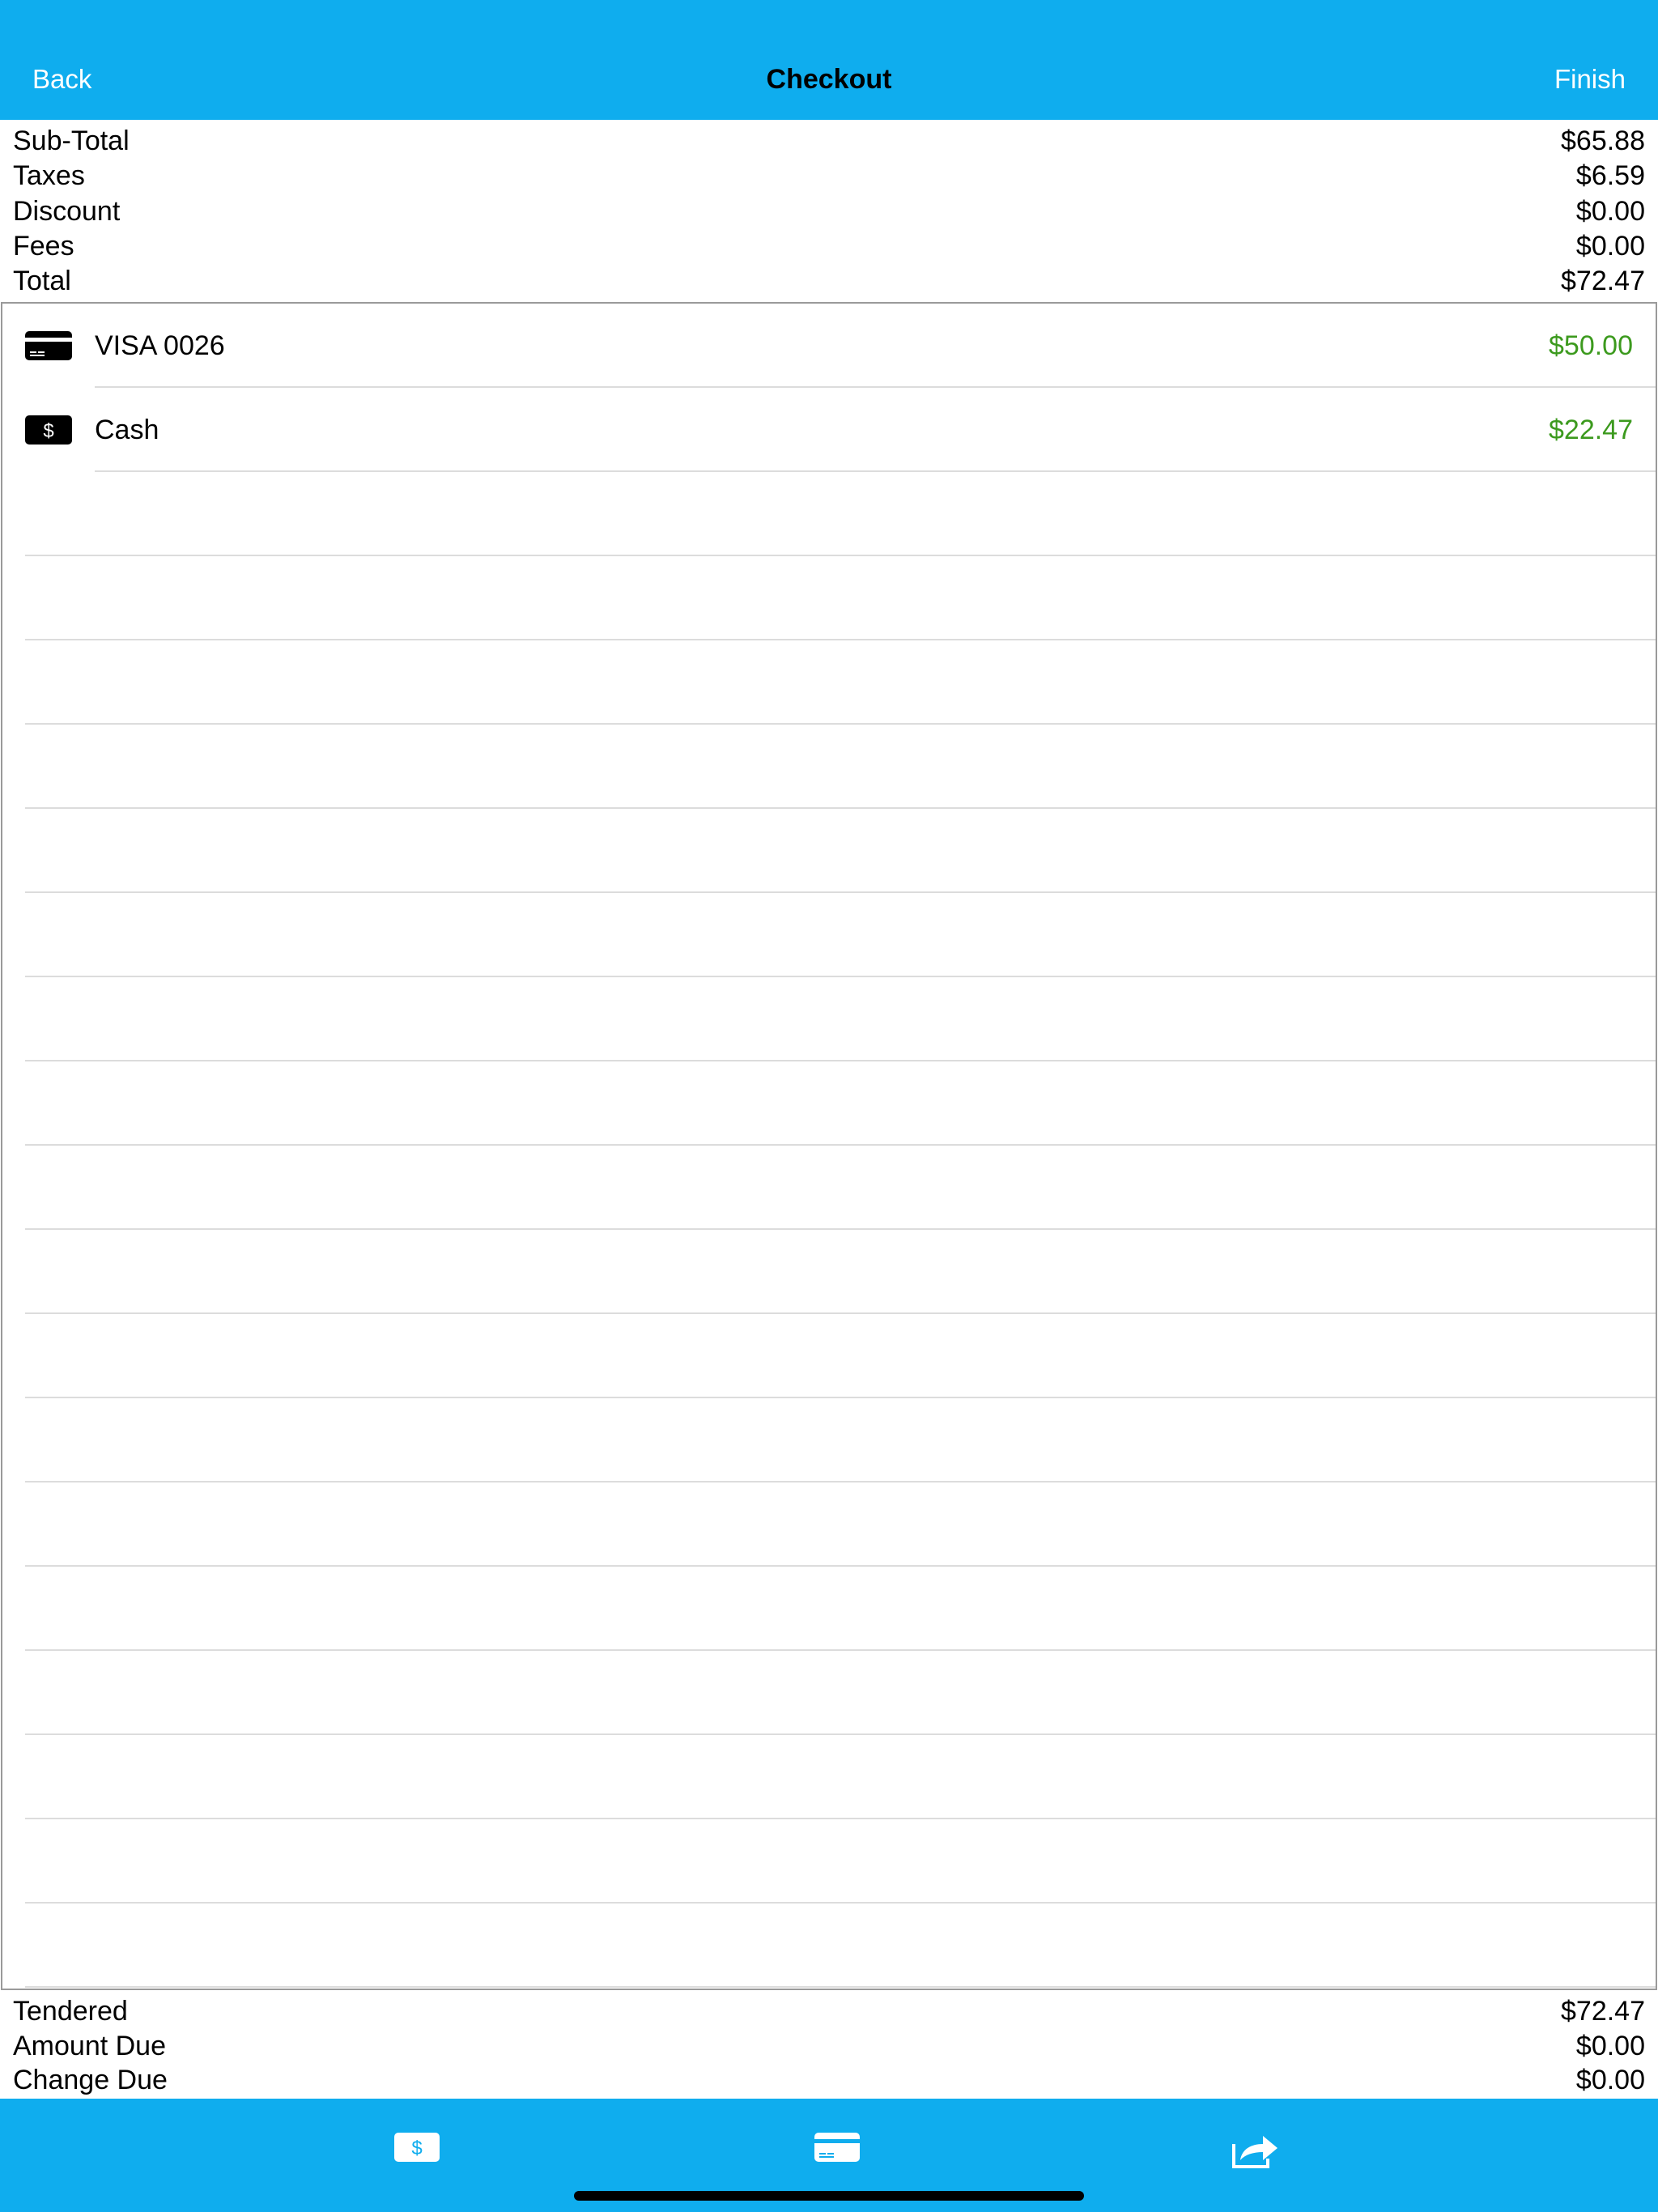 The image size is (1658, 2212). What do you see at coordinates (42, 281) in the screenshot?
I see `total-label: Total` at bounding box center [42, 281].